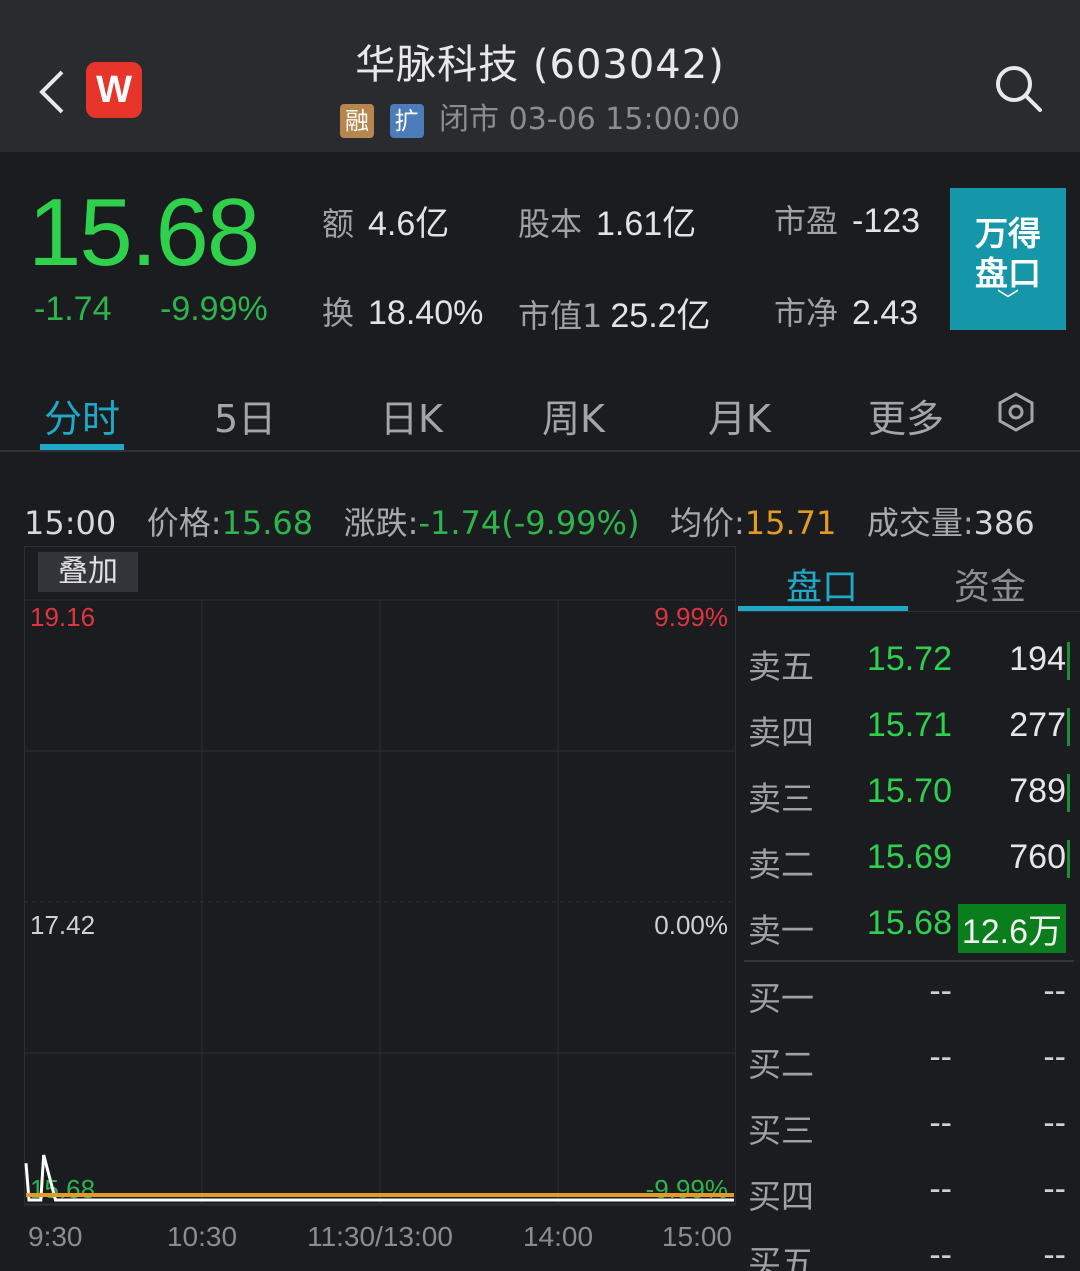  What do you see at coordinates (540, 411) in the screenshot?
I see `period-tabs: 分时 5日 日K 周K 月K 更多` at bounding box center [540, 411].